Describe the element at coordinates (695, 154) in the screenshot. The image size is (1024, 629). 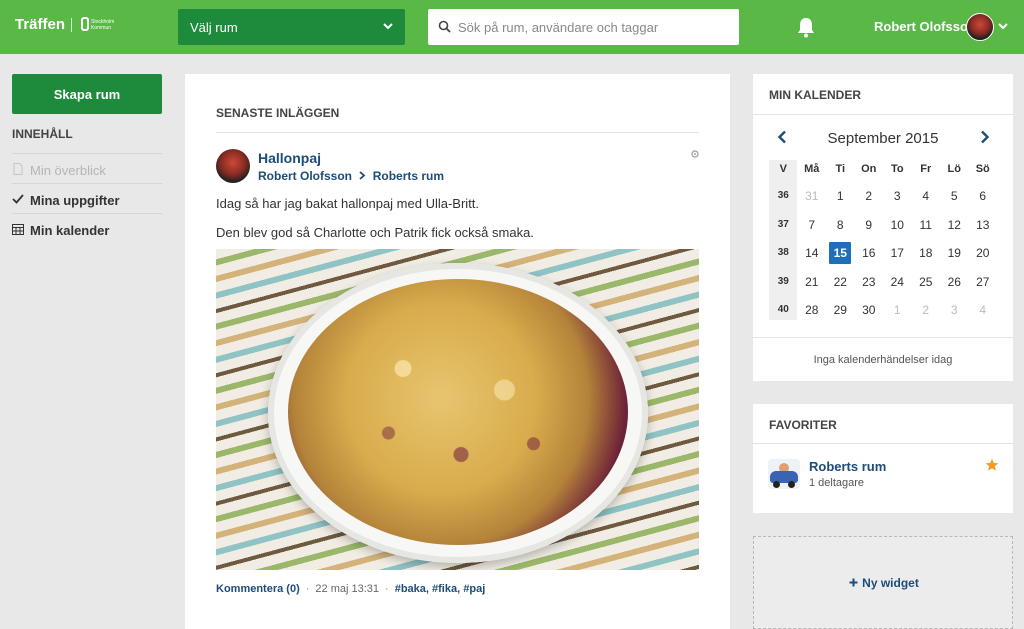
I see `gear-icon` at that location.